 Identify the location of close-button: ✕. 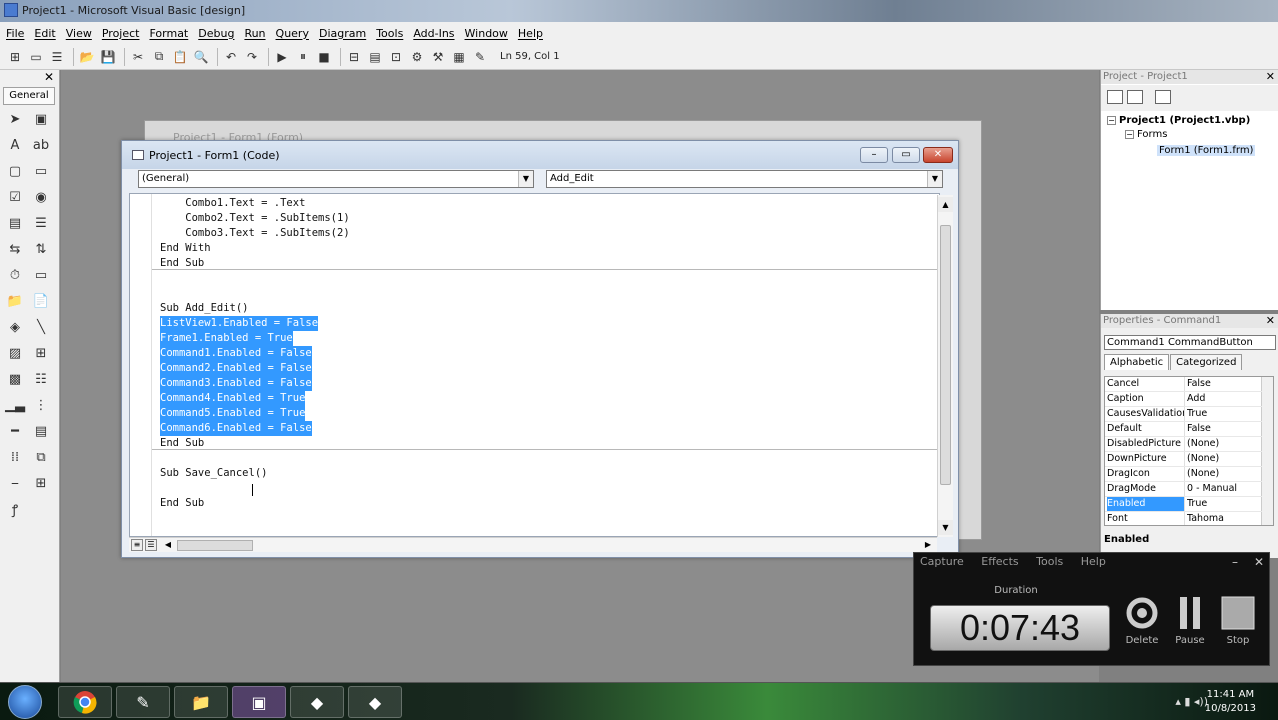
(938, 155).